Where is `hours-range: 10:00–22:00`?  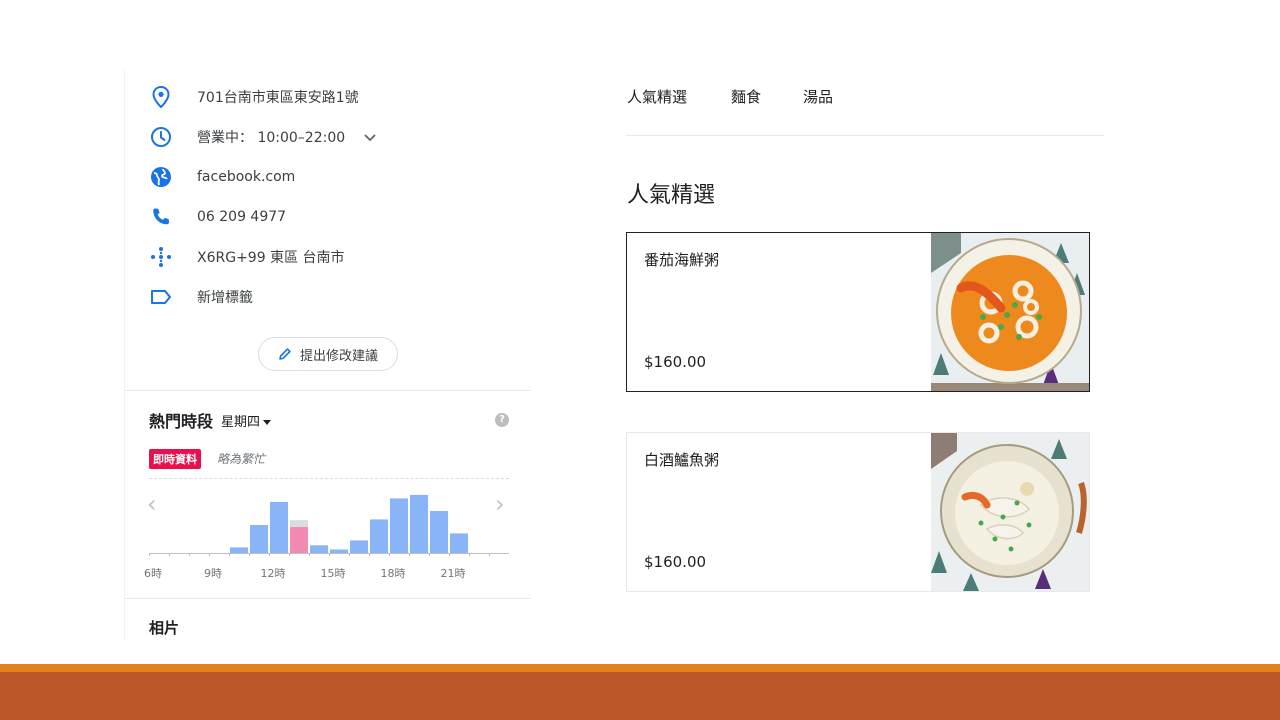
hours-range: 10:00–22:00 is located at coordinates (301, 138).